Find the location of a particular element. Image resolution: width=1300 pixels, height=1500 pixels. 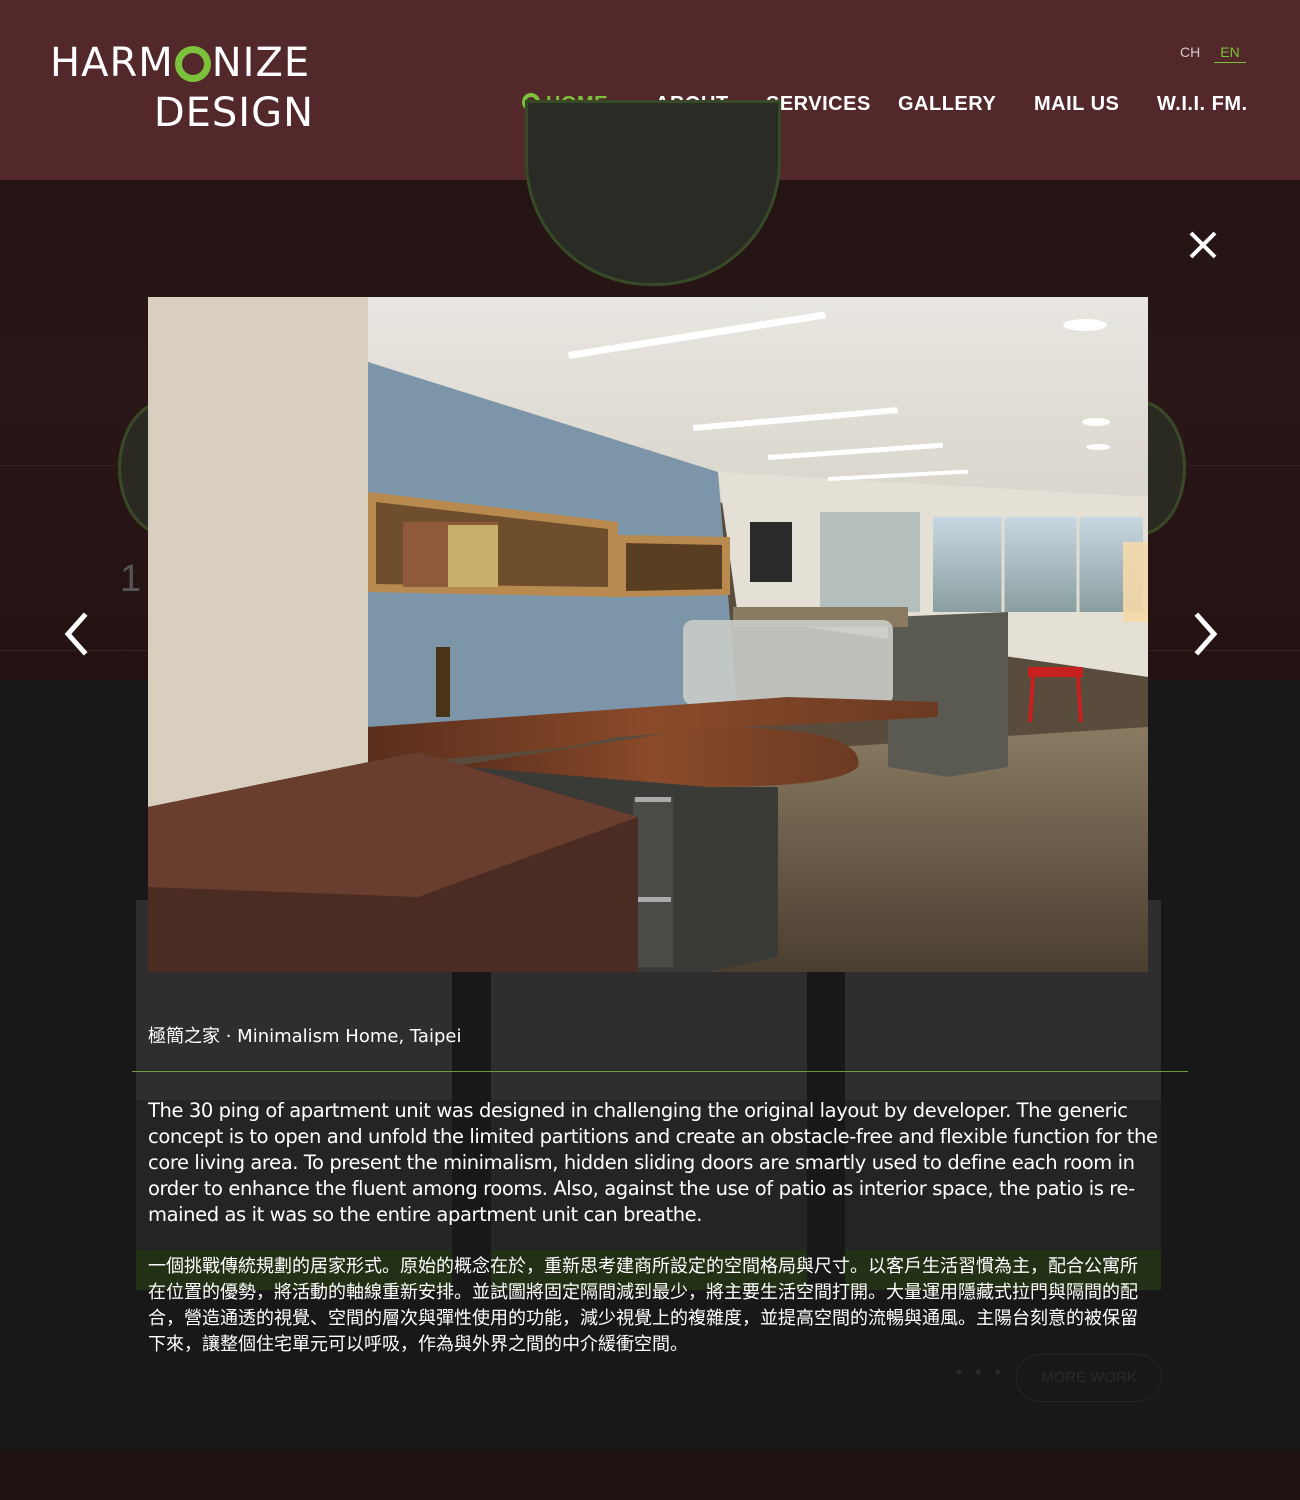

close-icon is located at coordinates (1203, 245).